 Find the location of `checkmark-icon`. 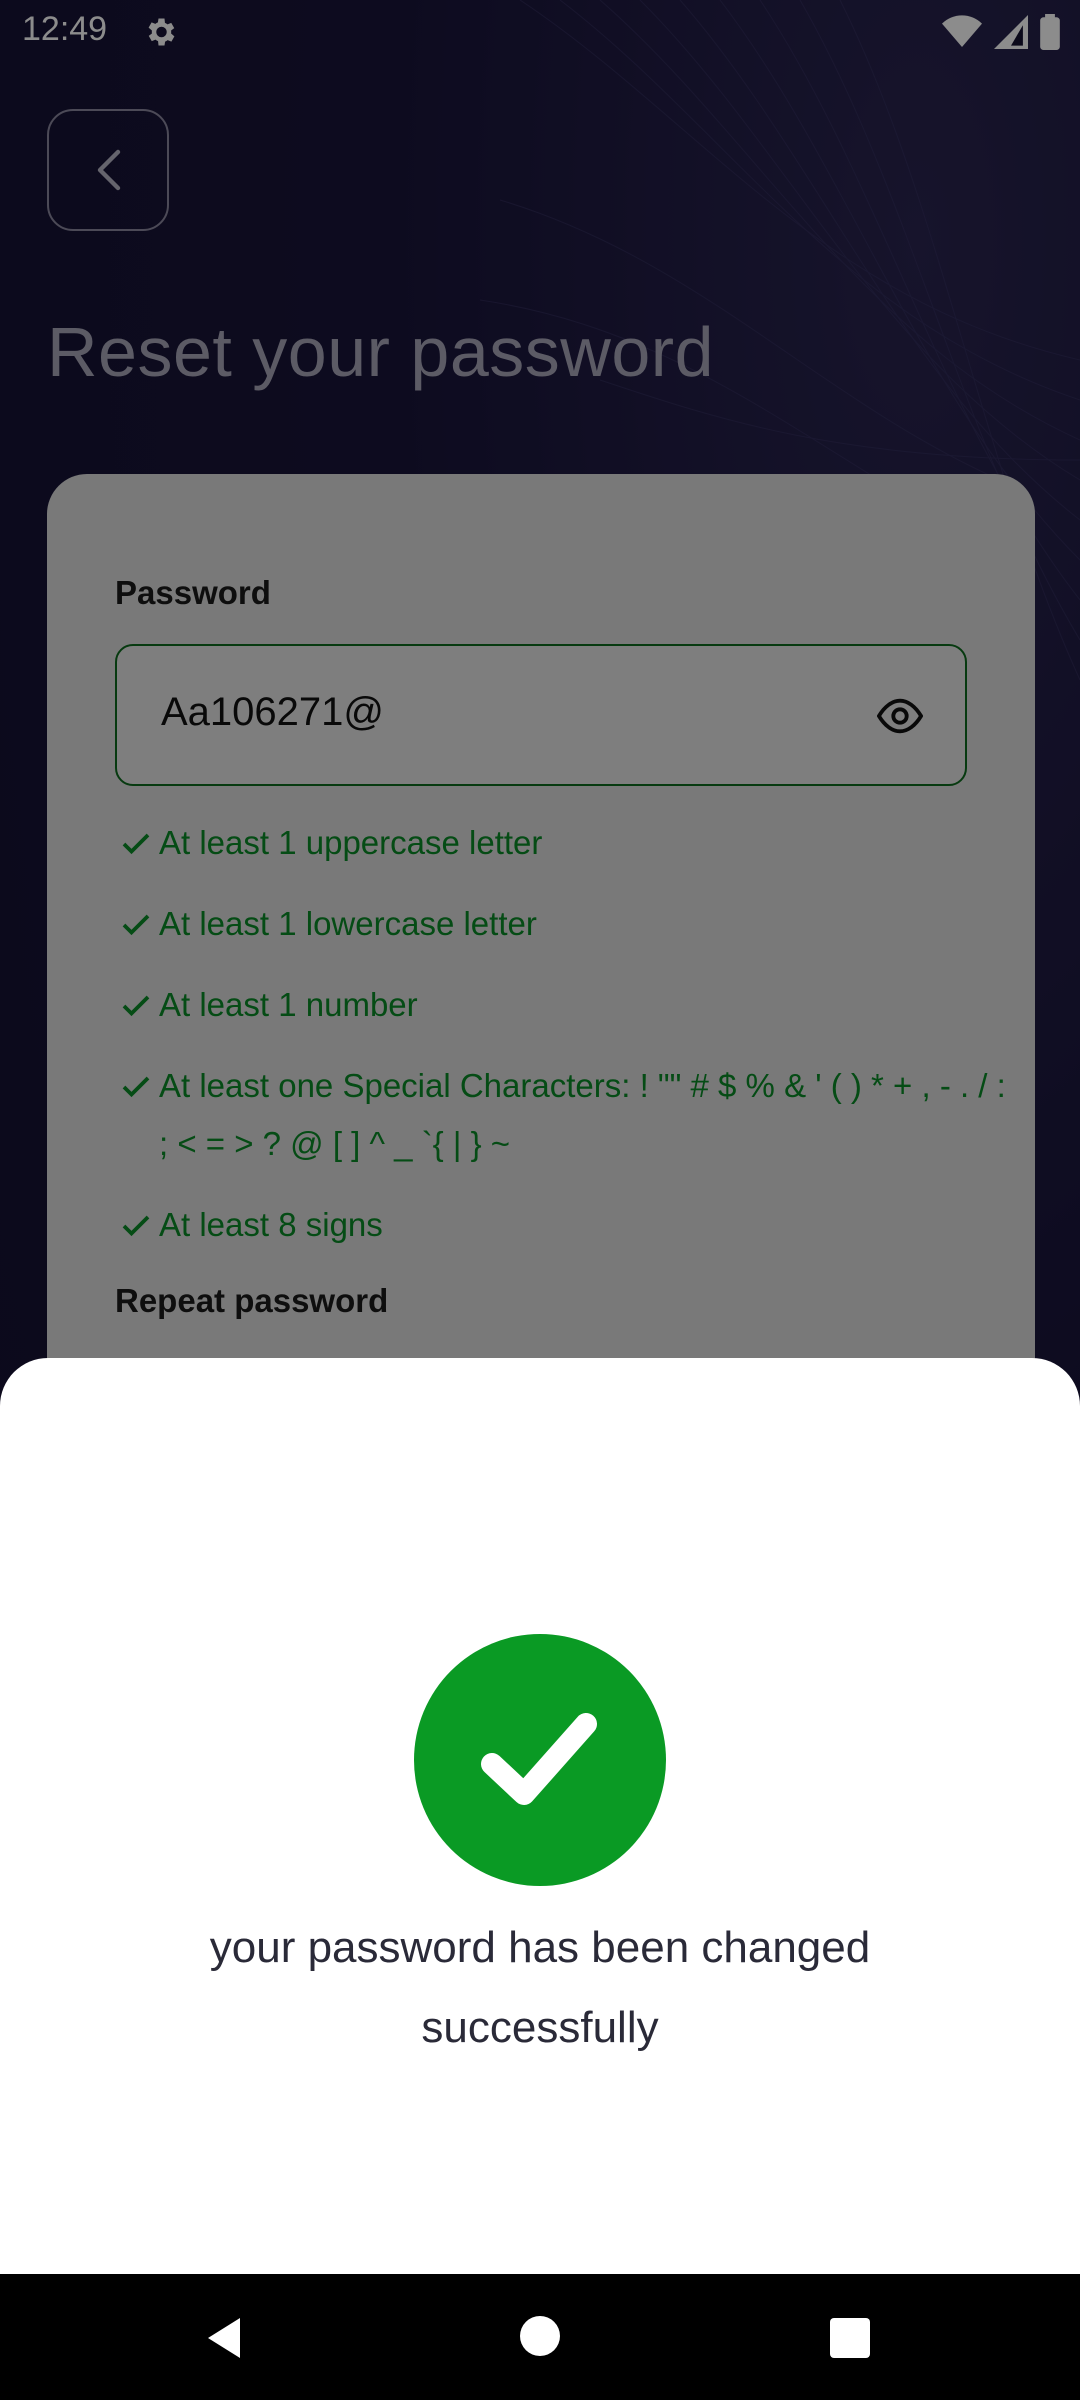

checkmark-icon is located at coordinates (539, 1759).